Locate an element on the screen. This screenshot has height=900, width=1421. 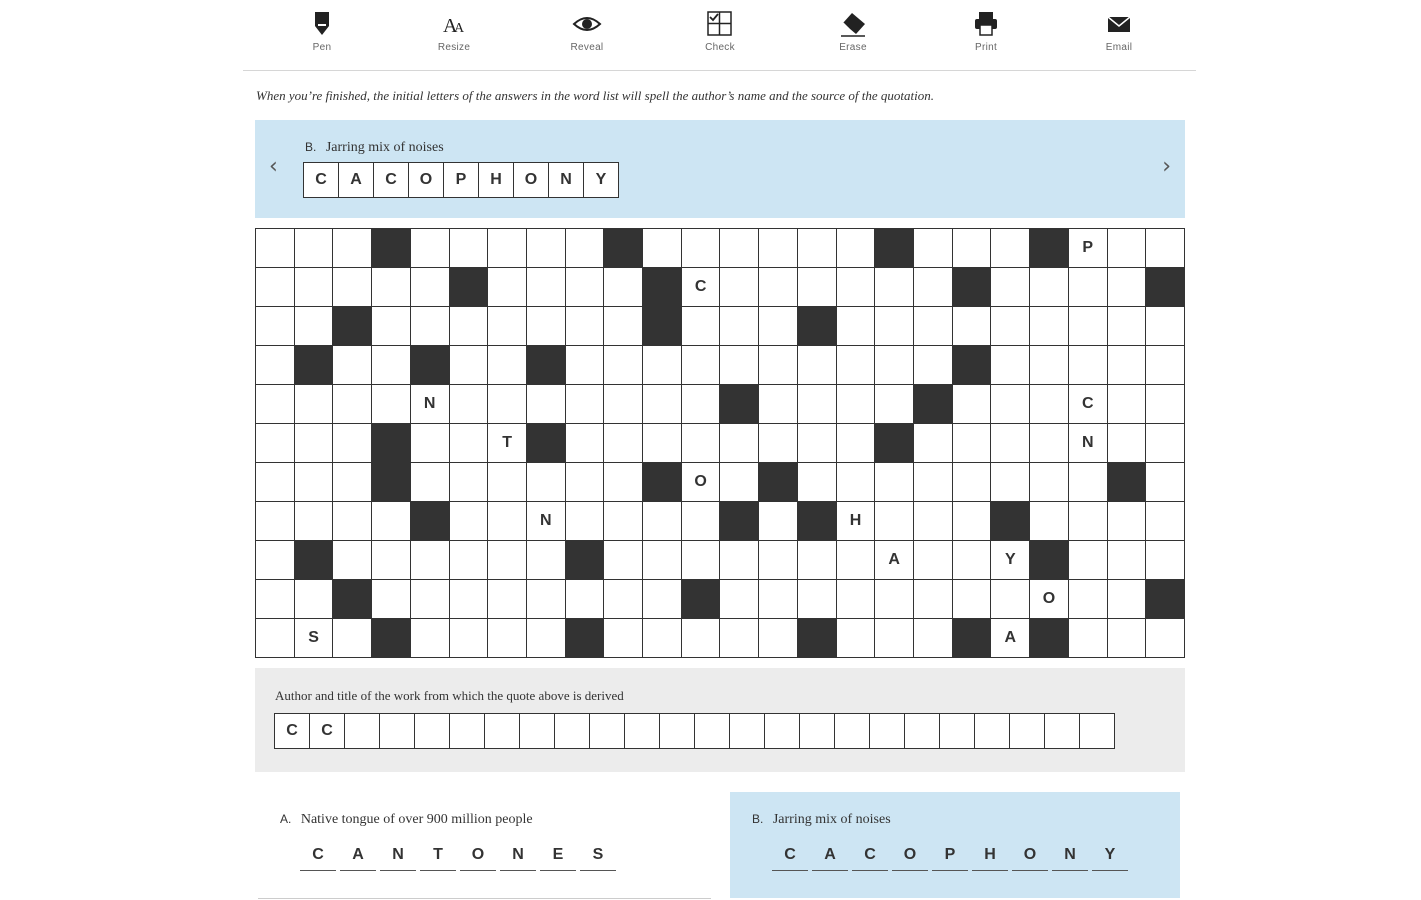
grid-cell: N is located at coordinates (1088, 443).